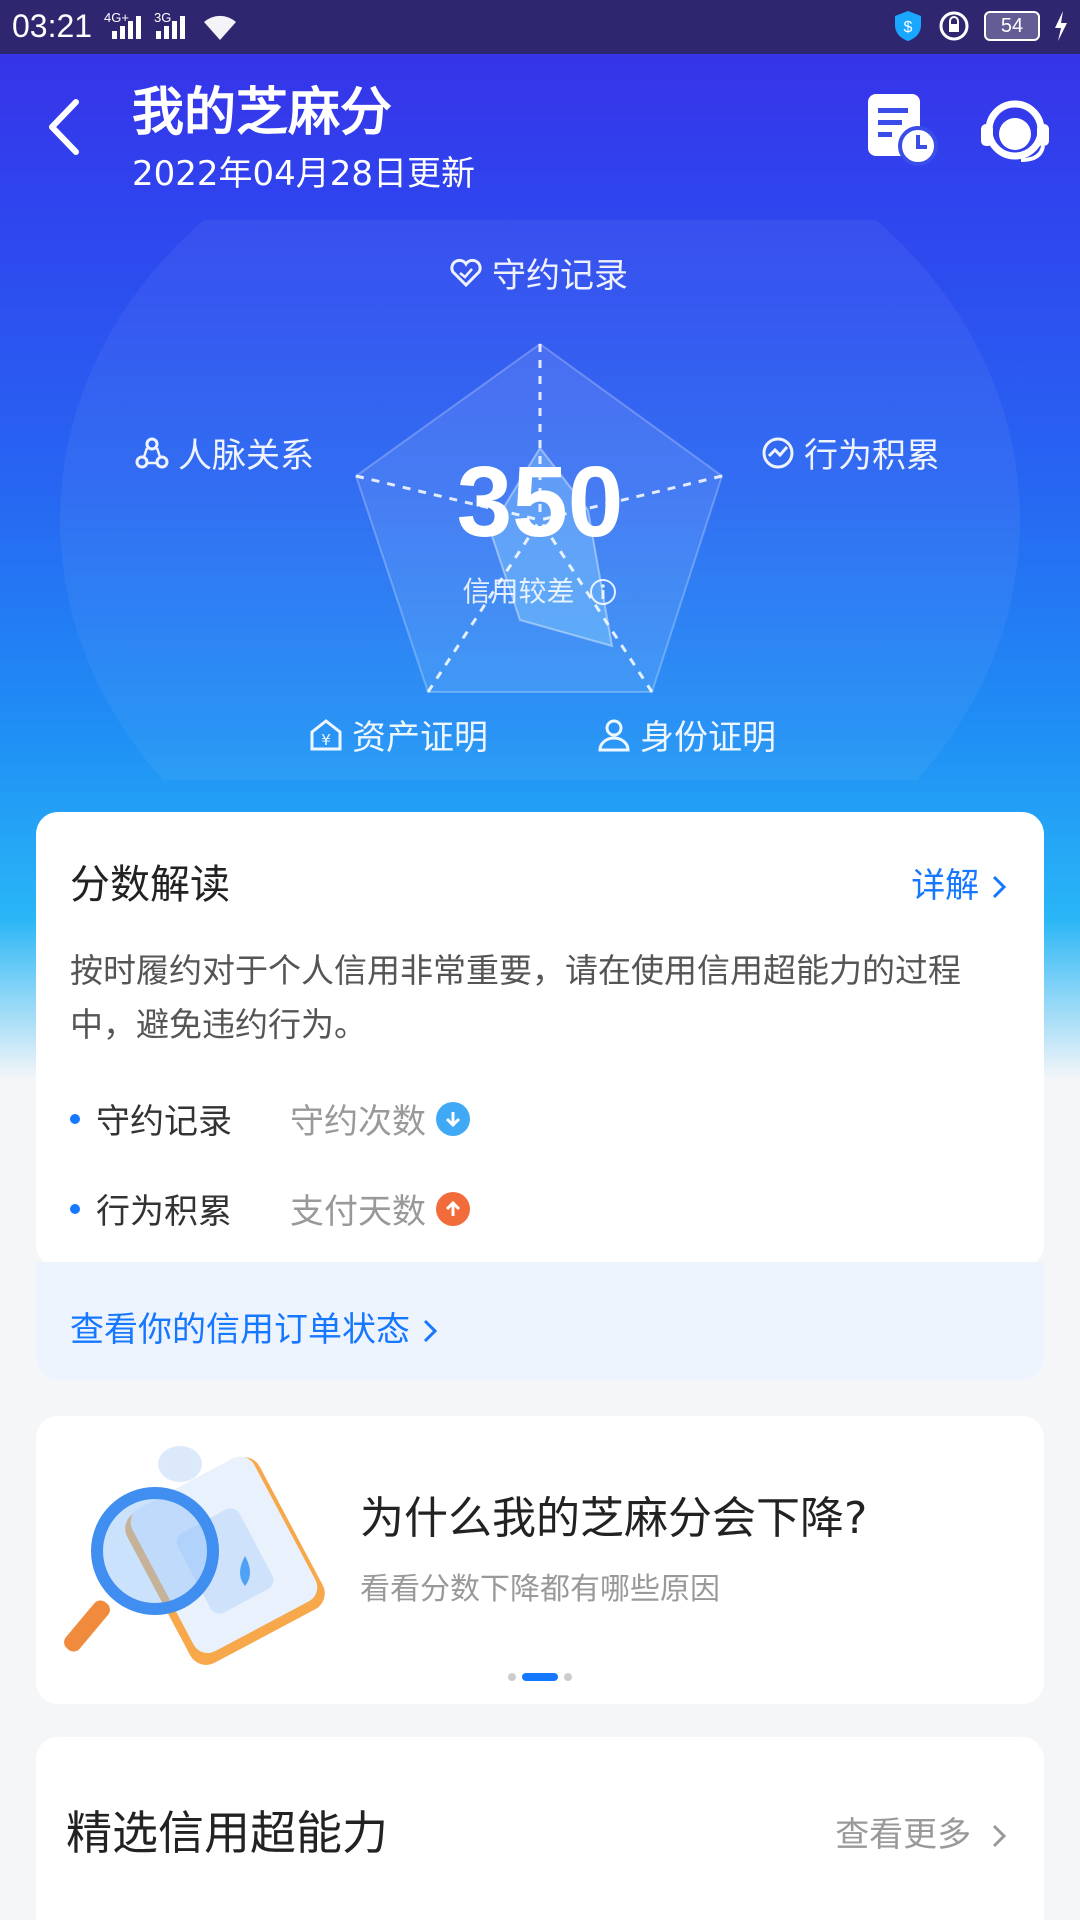  Describe the element at coordinates (227, 1833) in the screenshot. I see `featured-title: 精选信用超能力` at that location.